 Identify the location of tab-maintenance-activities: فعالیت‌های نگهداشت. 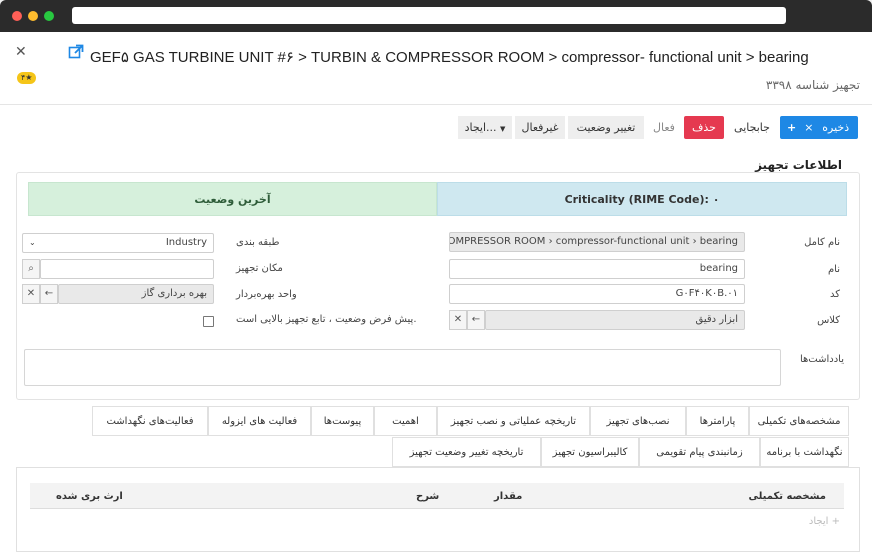
(150, 421).